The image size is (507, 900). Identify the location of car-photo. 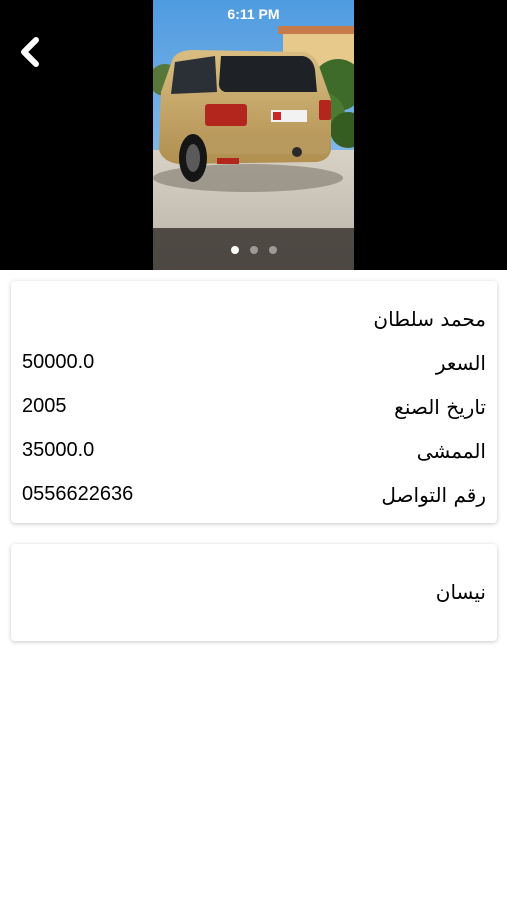
(253, 135).